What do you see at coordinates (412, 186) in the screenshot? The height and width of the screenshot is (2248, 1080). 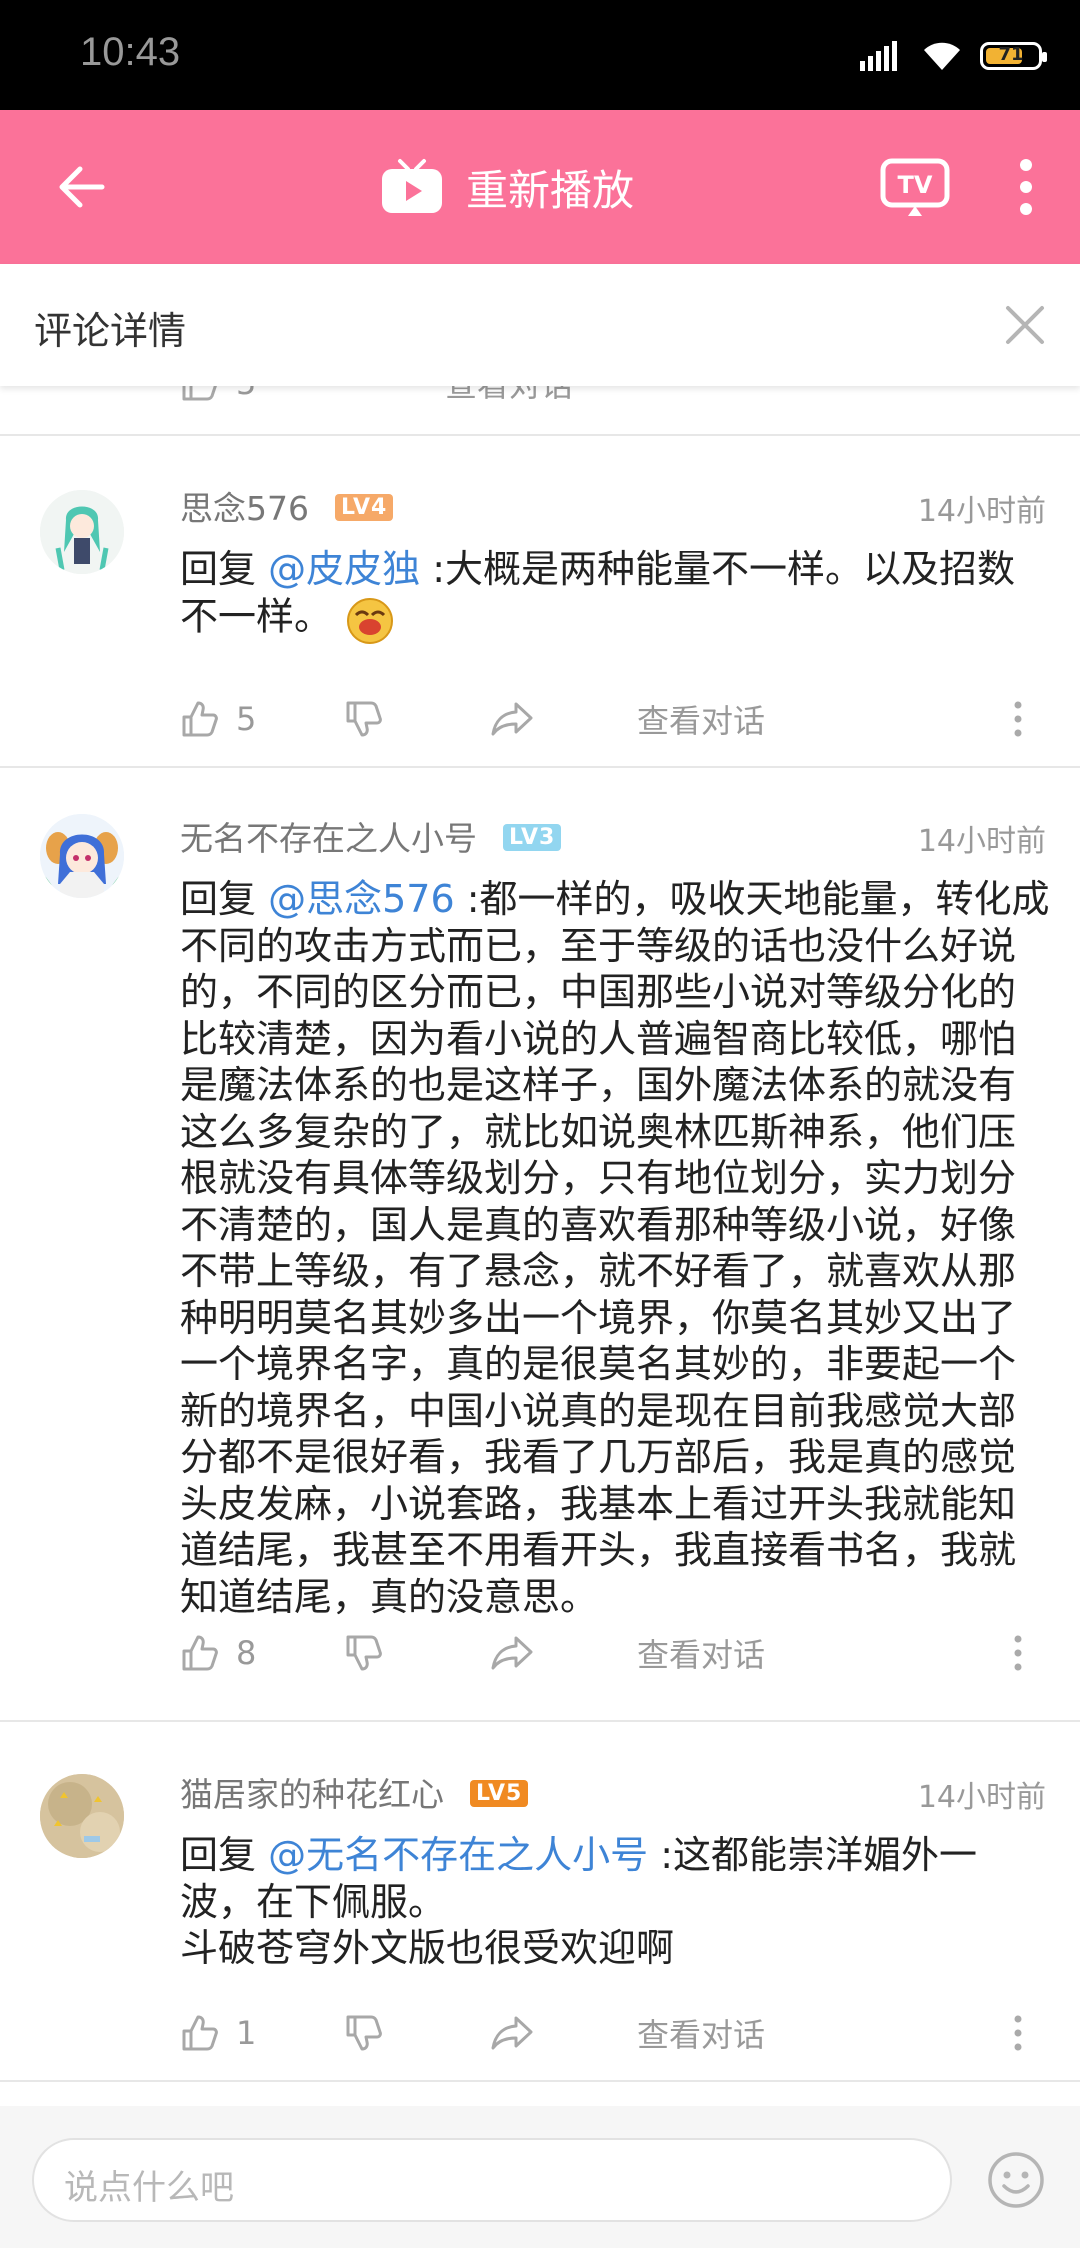 I see `play-tv-icon` at bounding box center [412, 186].